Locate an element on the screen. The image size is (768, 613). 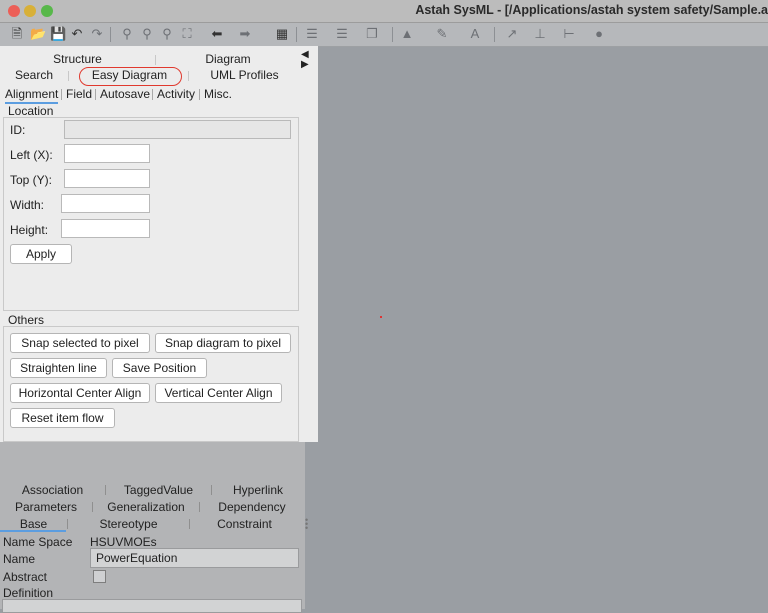
open-folder-icon: 📂 is located at coordinates (38, 34).